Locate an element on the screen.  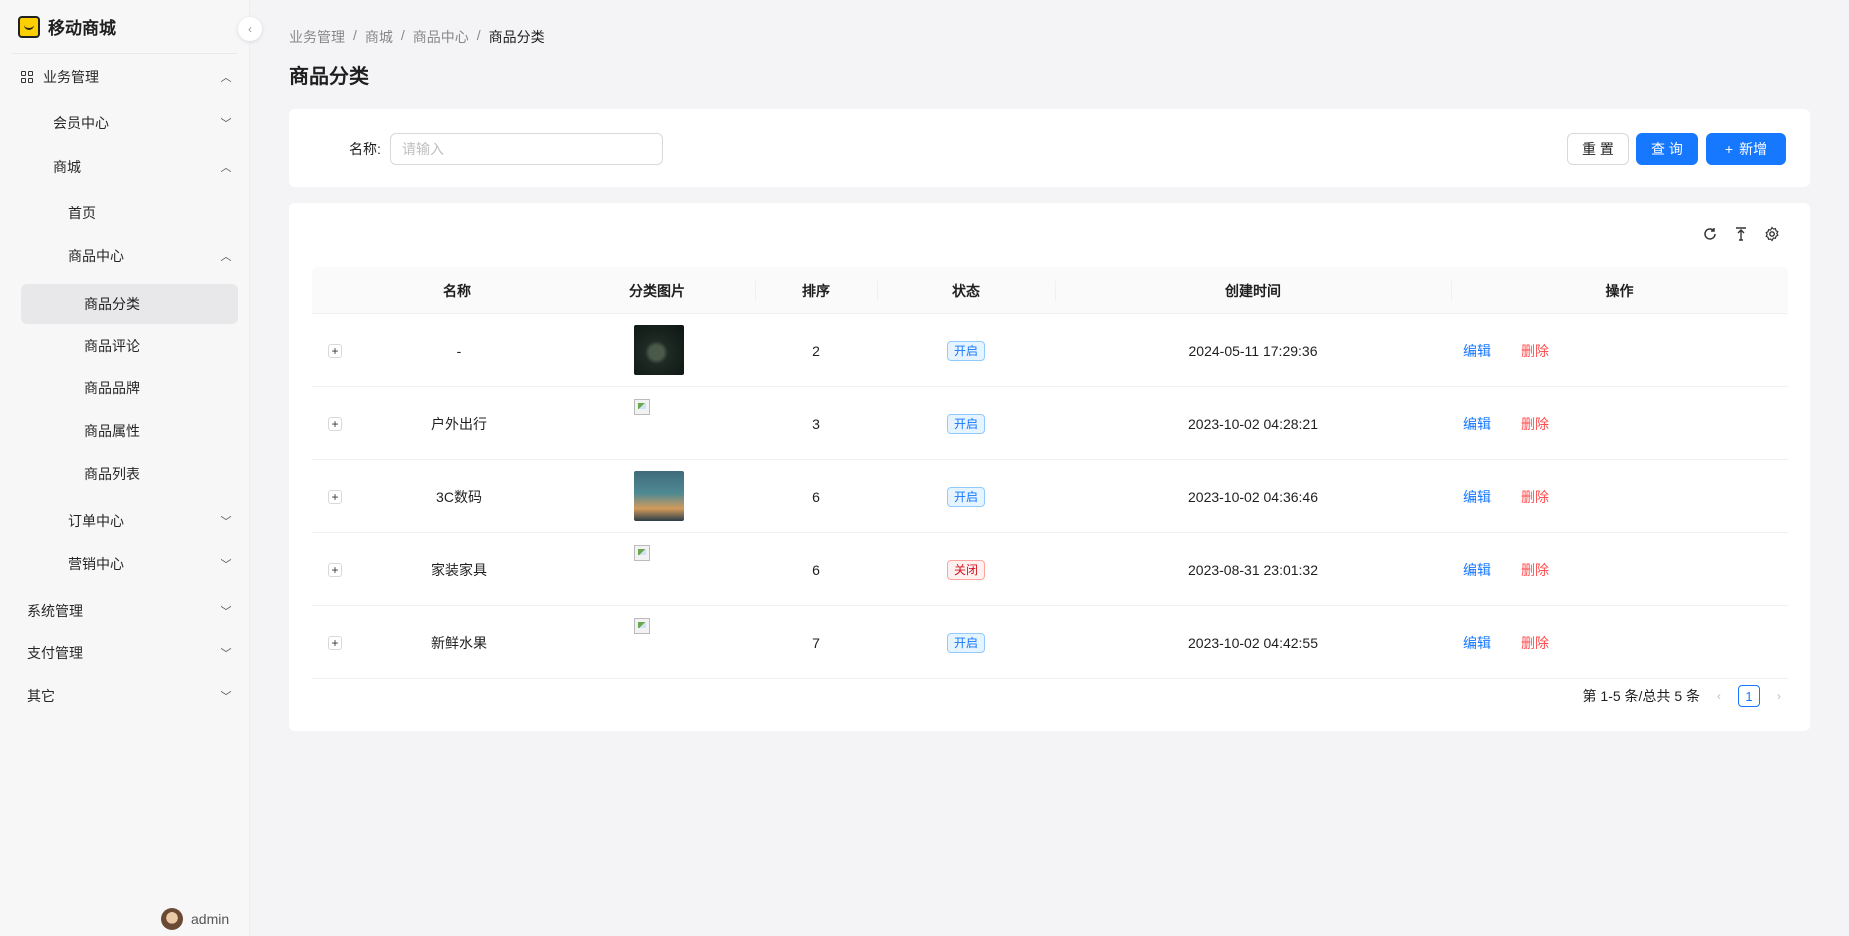
collapse-sidebar-button: ‹ is located at coordinates (250, 29).